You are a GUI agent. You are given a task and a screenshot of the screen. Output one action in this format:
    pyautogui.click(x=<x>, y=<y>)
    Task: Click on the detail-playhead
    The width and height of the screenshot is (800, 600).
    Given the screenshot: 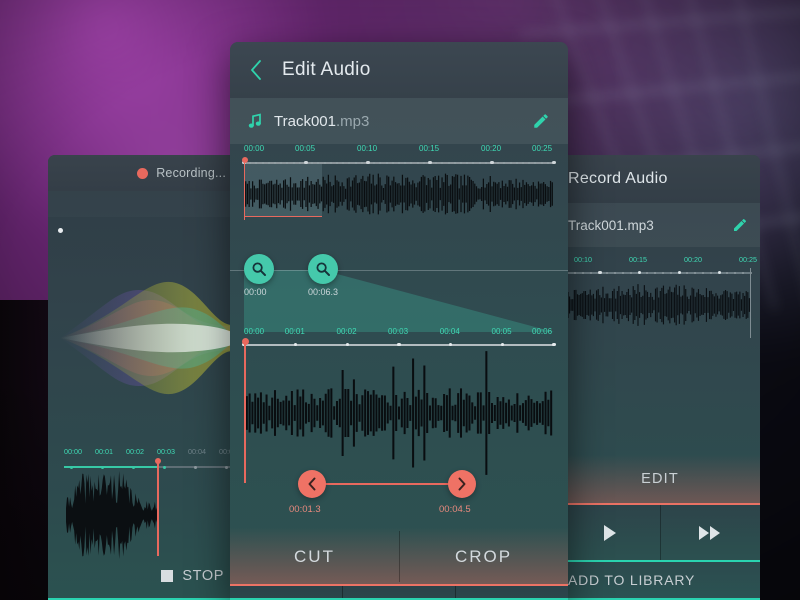 What is the action you would take?
    pyautogui.click(x=245, y=410)
    